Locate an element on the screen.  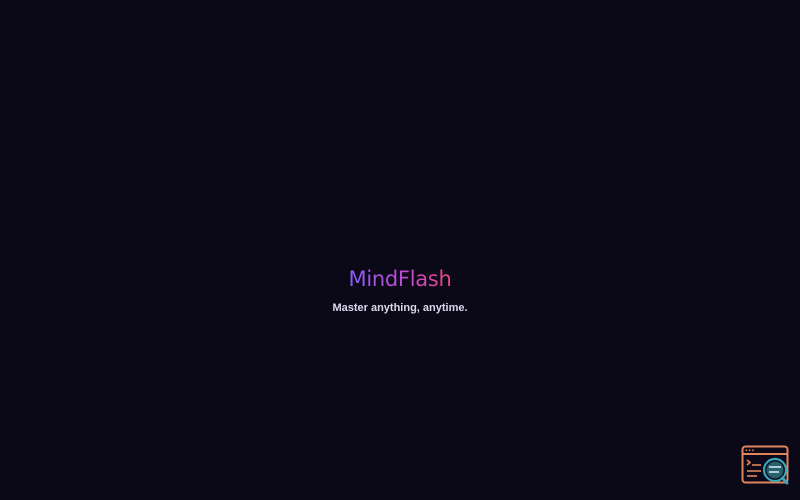
devtools-toggle-button is located at coordinates (765, 465).